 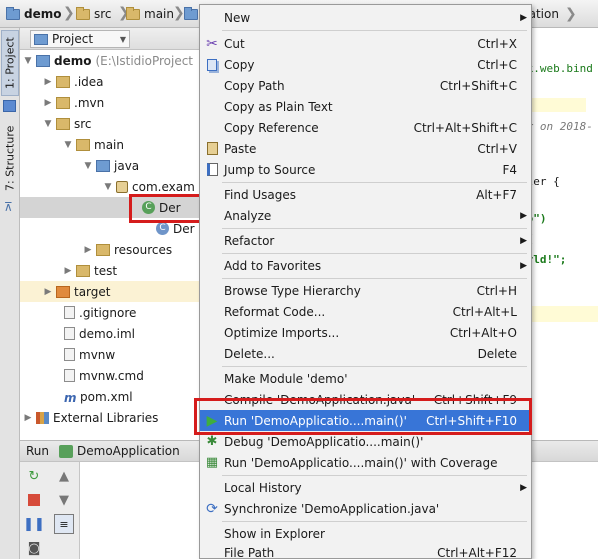 What do you see at coordinates (10, 63) in the screenshot?
I see `project-tool-tab: 1: Project` at bounding box center [10, 63].